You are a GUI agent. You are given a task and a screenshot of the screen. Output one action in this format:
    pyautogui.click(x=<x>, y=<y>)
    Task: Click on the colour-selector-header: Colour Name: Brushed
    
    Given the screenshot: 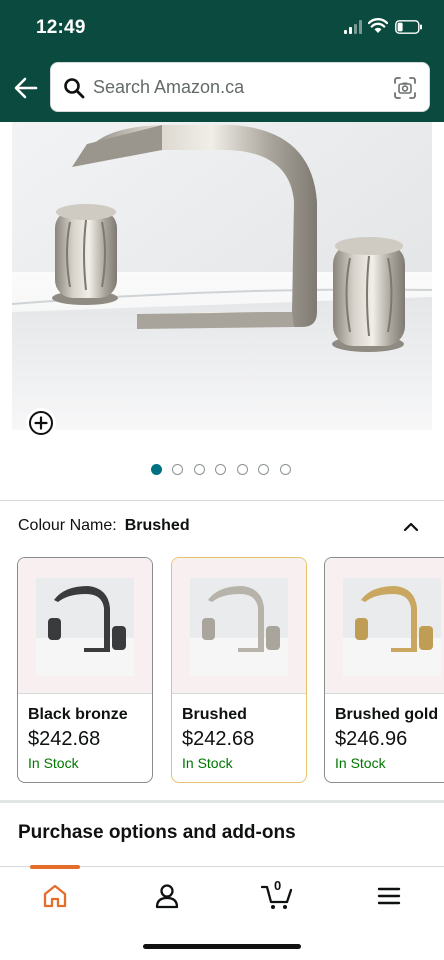 What is the action you would take?
    pyautogui.click(x=223, y=528)
    